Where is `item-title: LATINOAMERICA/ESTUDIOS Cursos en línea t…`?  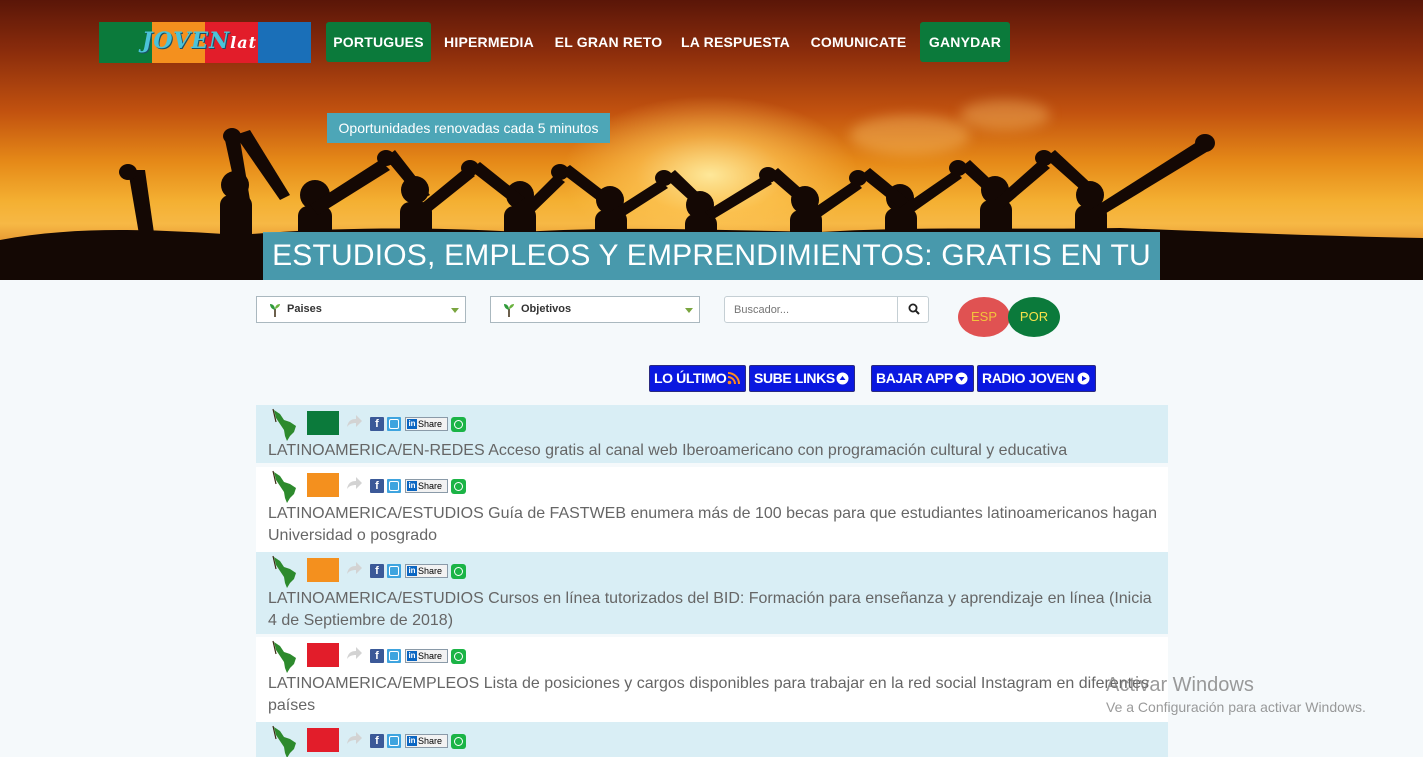
item-title: LATINOAMERICA/ESTUDIOS Cursos en línea t… is located at coordinates (713, 610).